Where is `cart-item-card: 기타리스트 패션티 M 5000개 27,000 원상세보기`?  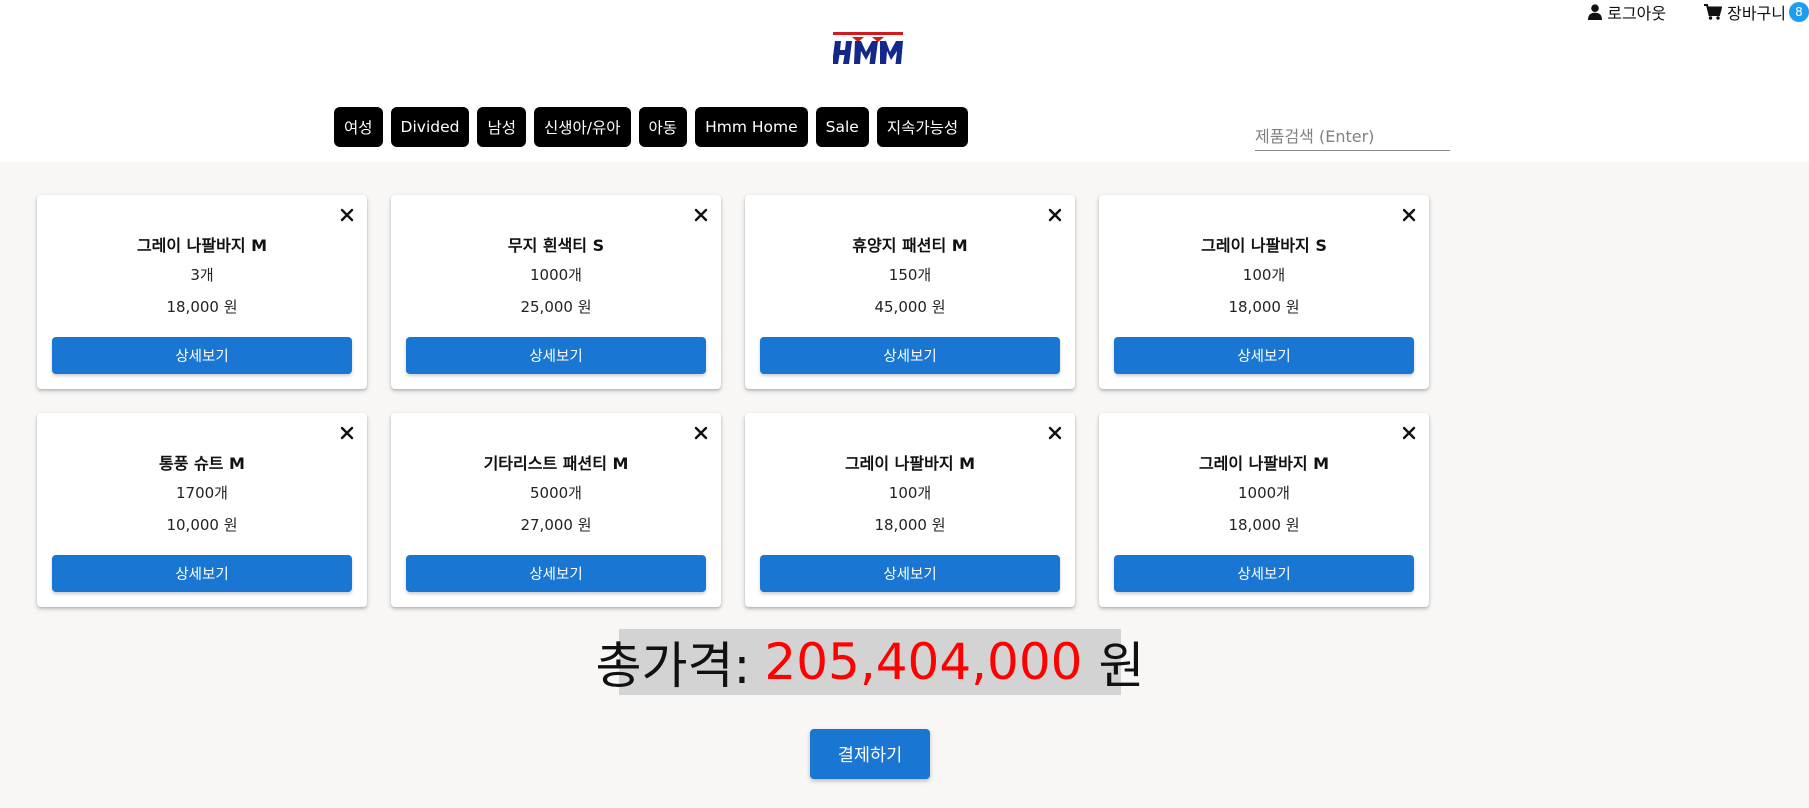
cart-item-card: 기타리스트 패션티 M 5000개 27,000 원상세보기 is located at coordinates (556, 510).